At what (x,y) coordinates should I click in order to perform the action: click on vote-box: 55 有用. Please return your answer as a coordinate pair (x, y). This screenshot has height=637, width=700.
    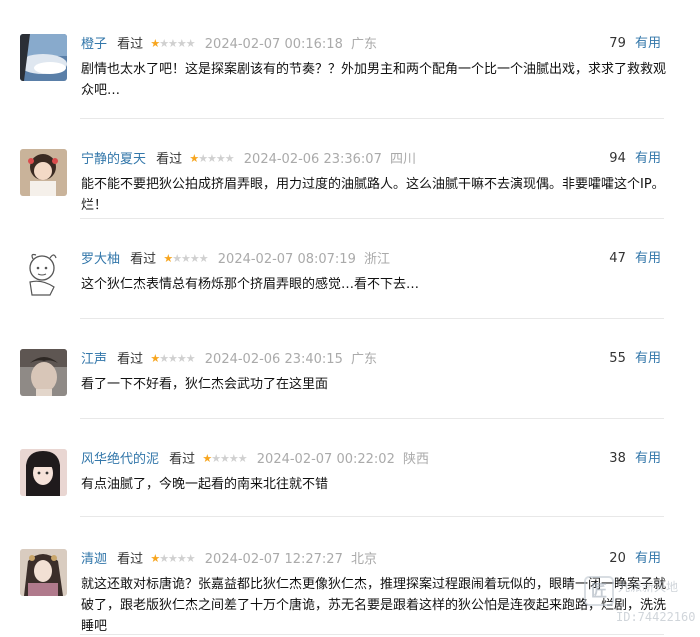
    Looking at the image, I should click on (635, 359).